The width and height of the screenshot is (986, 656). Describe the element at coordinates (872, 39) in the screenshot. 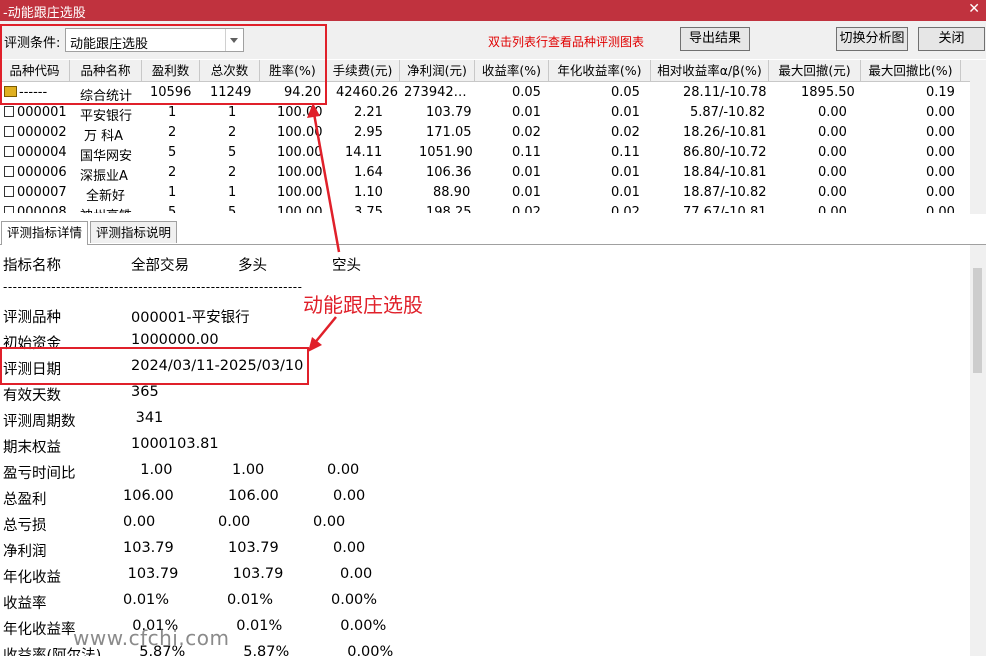

I see `switch-chart-button: 切换分析图` at that location.